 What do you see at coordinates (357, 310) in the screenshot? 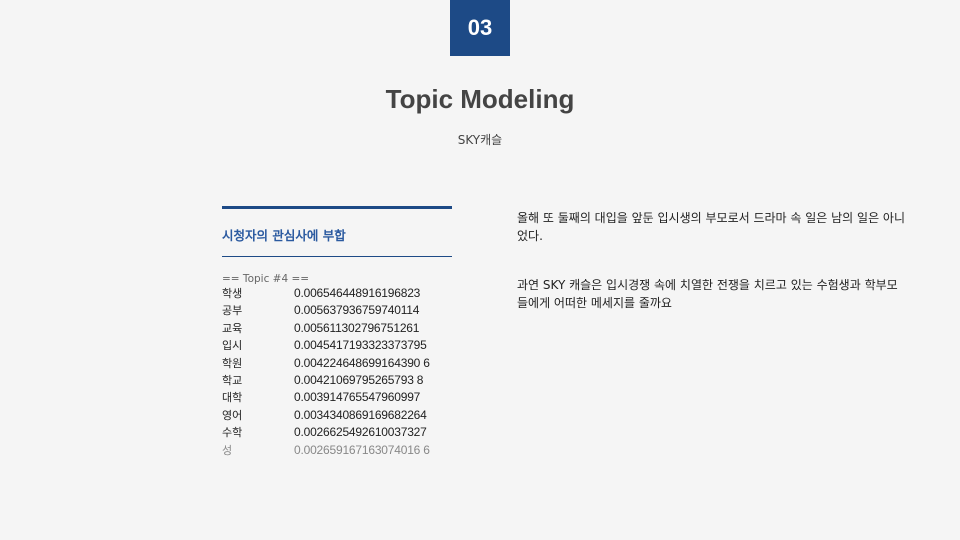
I see `topic-score: 0.005637936759740114` at bounding box center [357, 310].